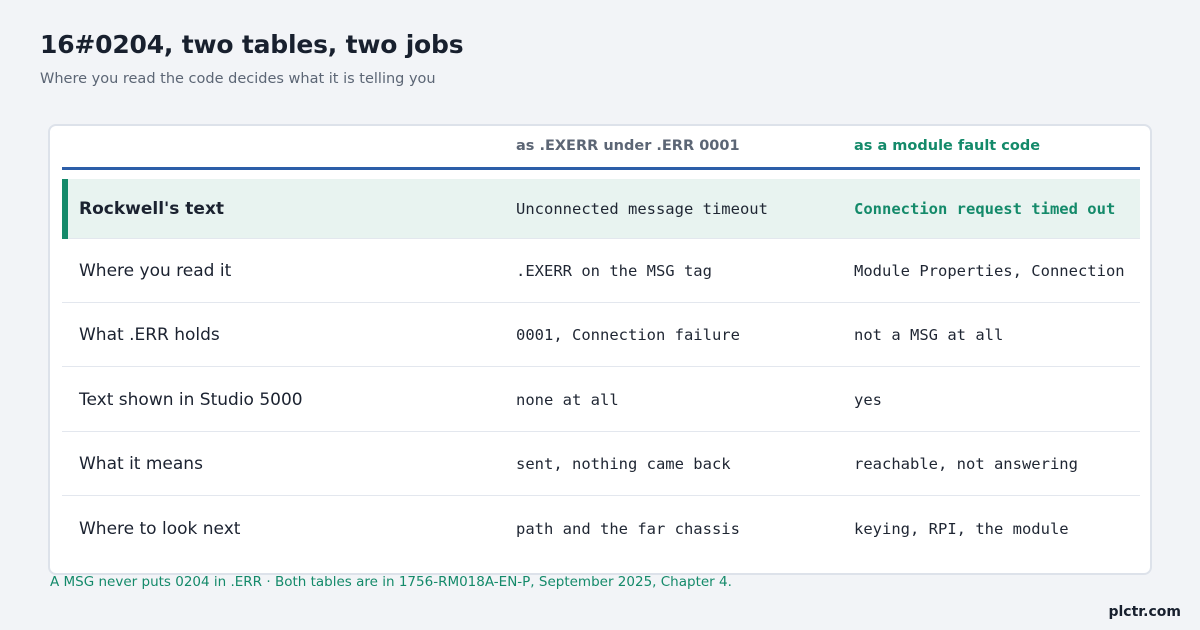  What do you see at coordinates (929, 334) in the screenshot?
I see `module-fault-cell: not a MSG at all` at bounding box center [929, 334].